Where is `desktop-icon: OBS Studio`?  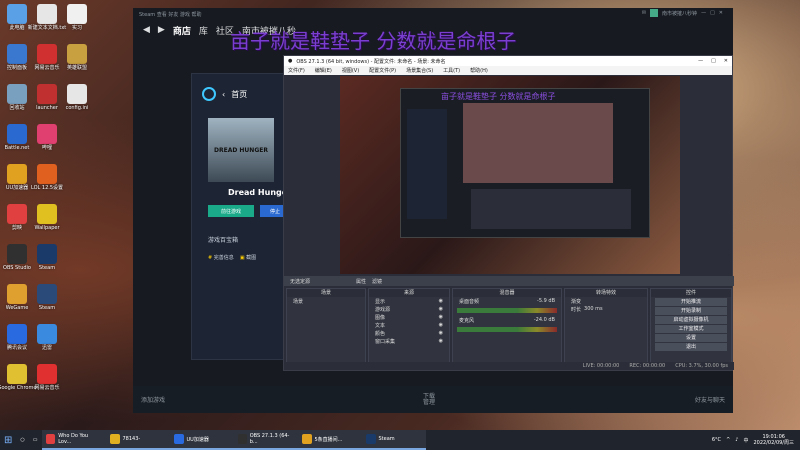
desktop-icon: OBS Studio is located at coordinates (17, 257).